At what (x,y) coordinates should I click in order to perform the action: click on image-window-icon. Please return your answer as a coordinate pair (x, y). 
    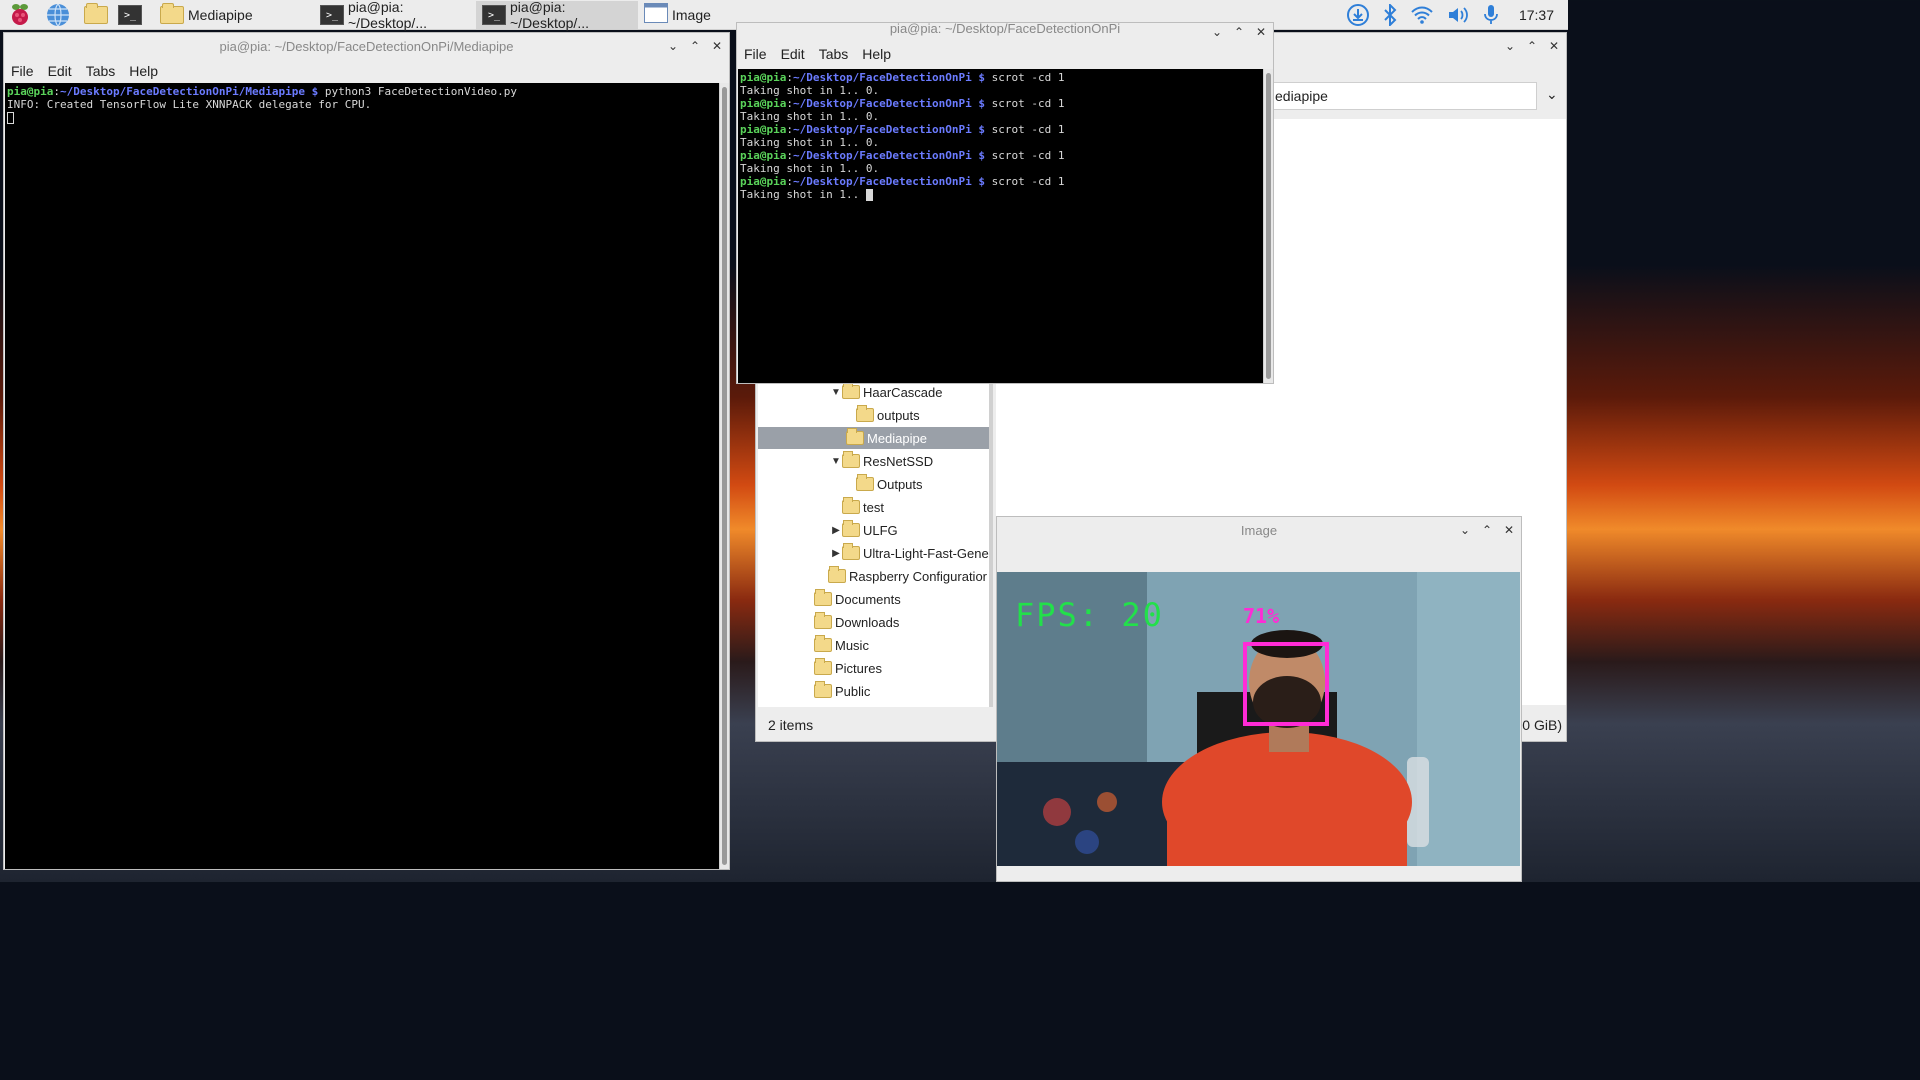
    Looking at the image, I should click on (656, 14).